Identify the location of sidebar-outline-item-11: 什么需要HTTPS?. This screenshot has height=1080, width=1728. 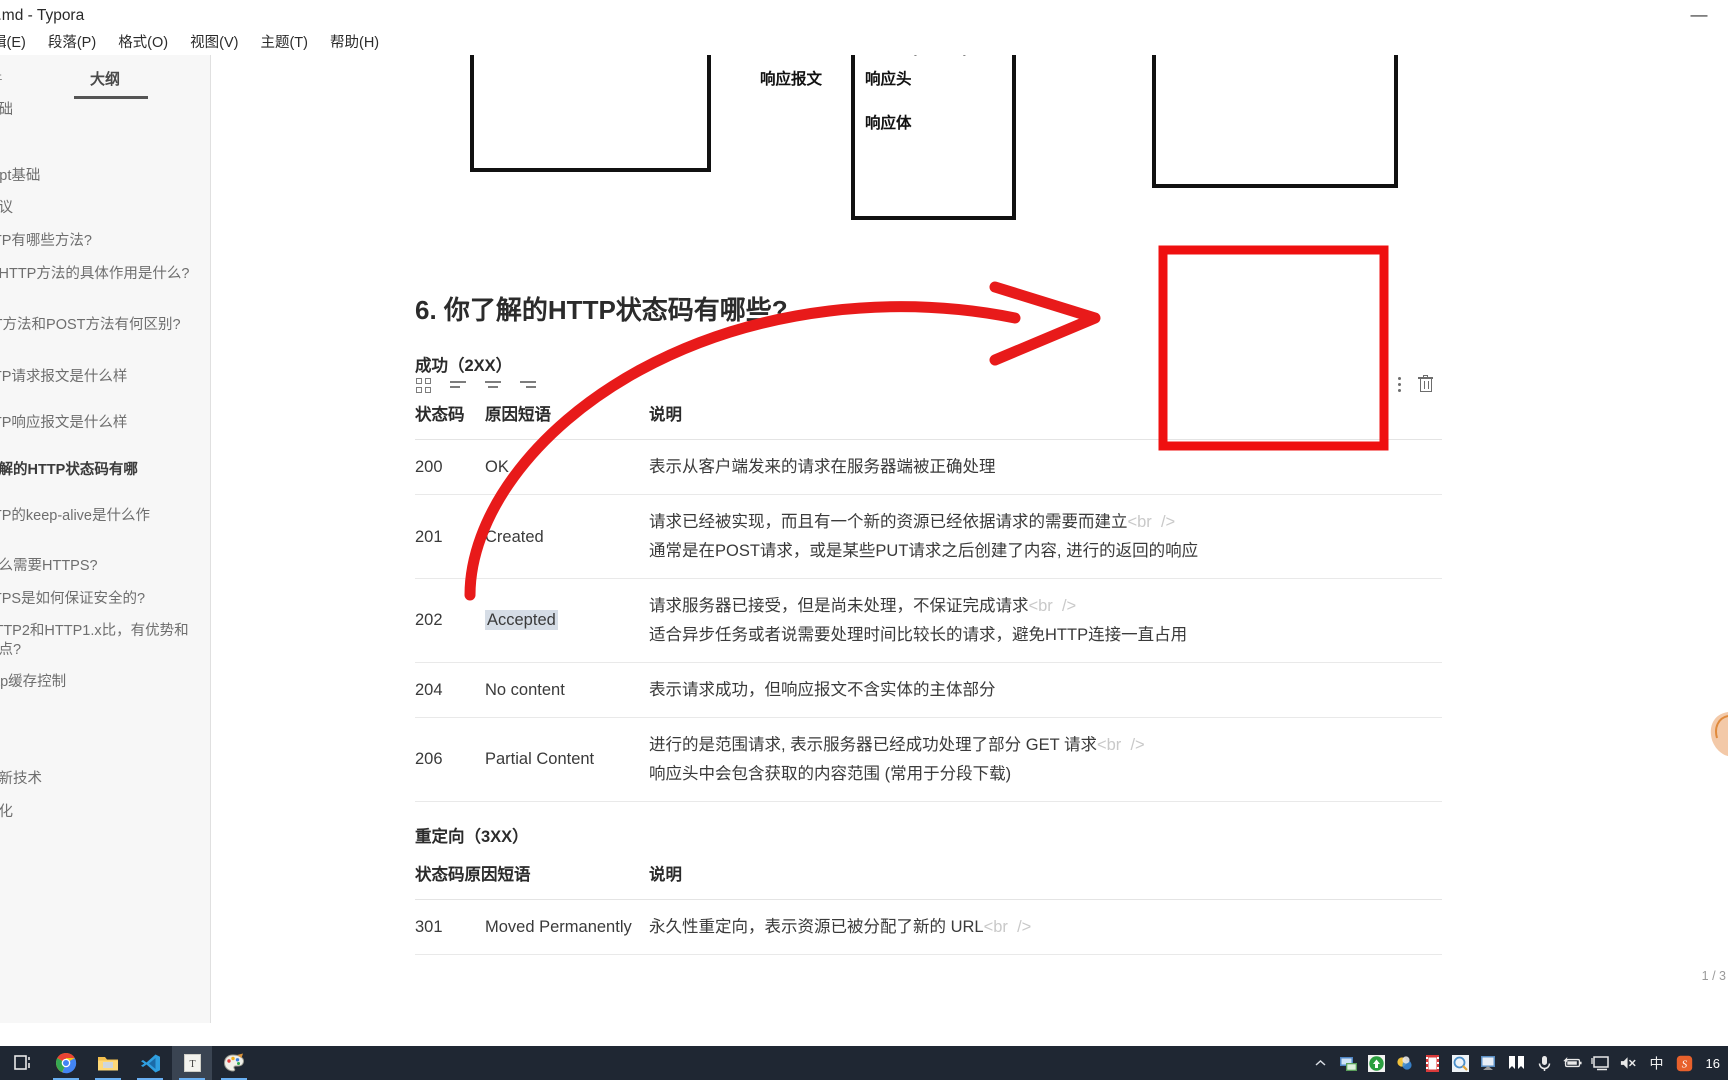
(49, 566).